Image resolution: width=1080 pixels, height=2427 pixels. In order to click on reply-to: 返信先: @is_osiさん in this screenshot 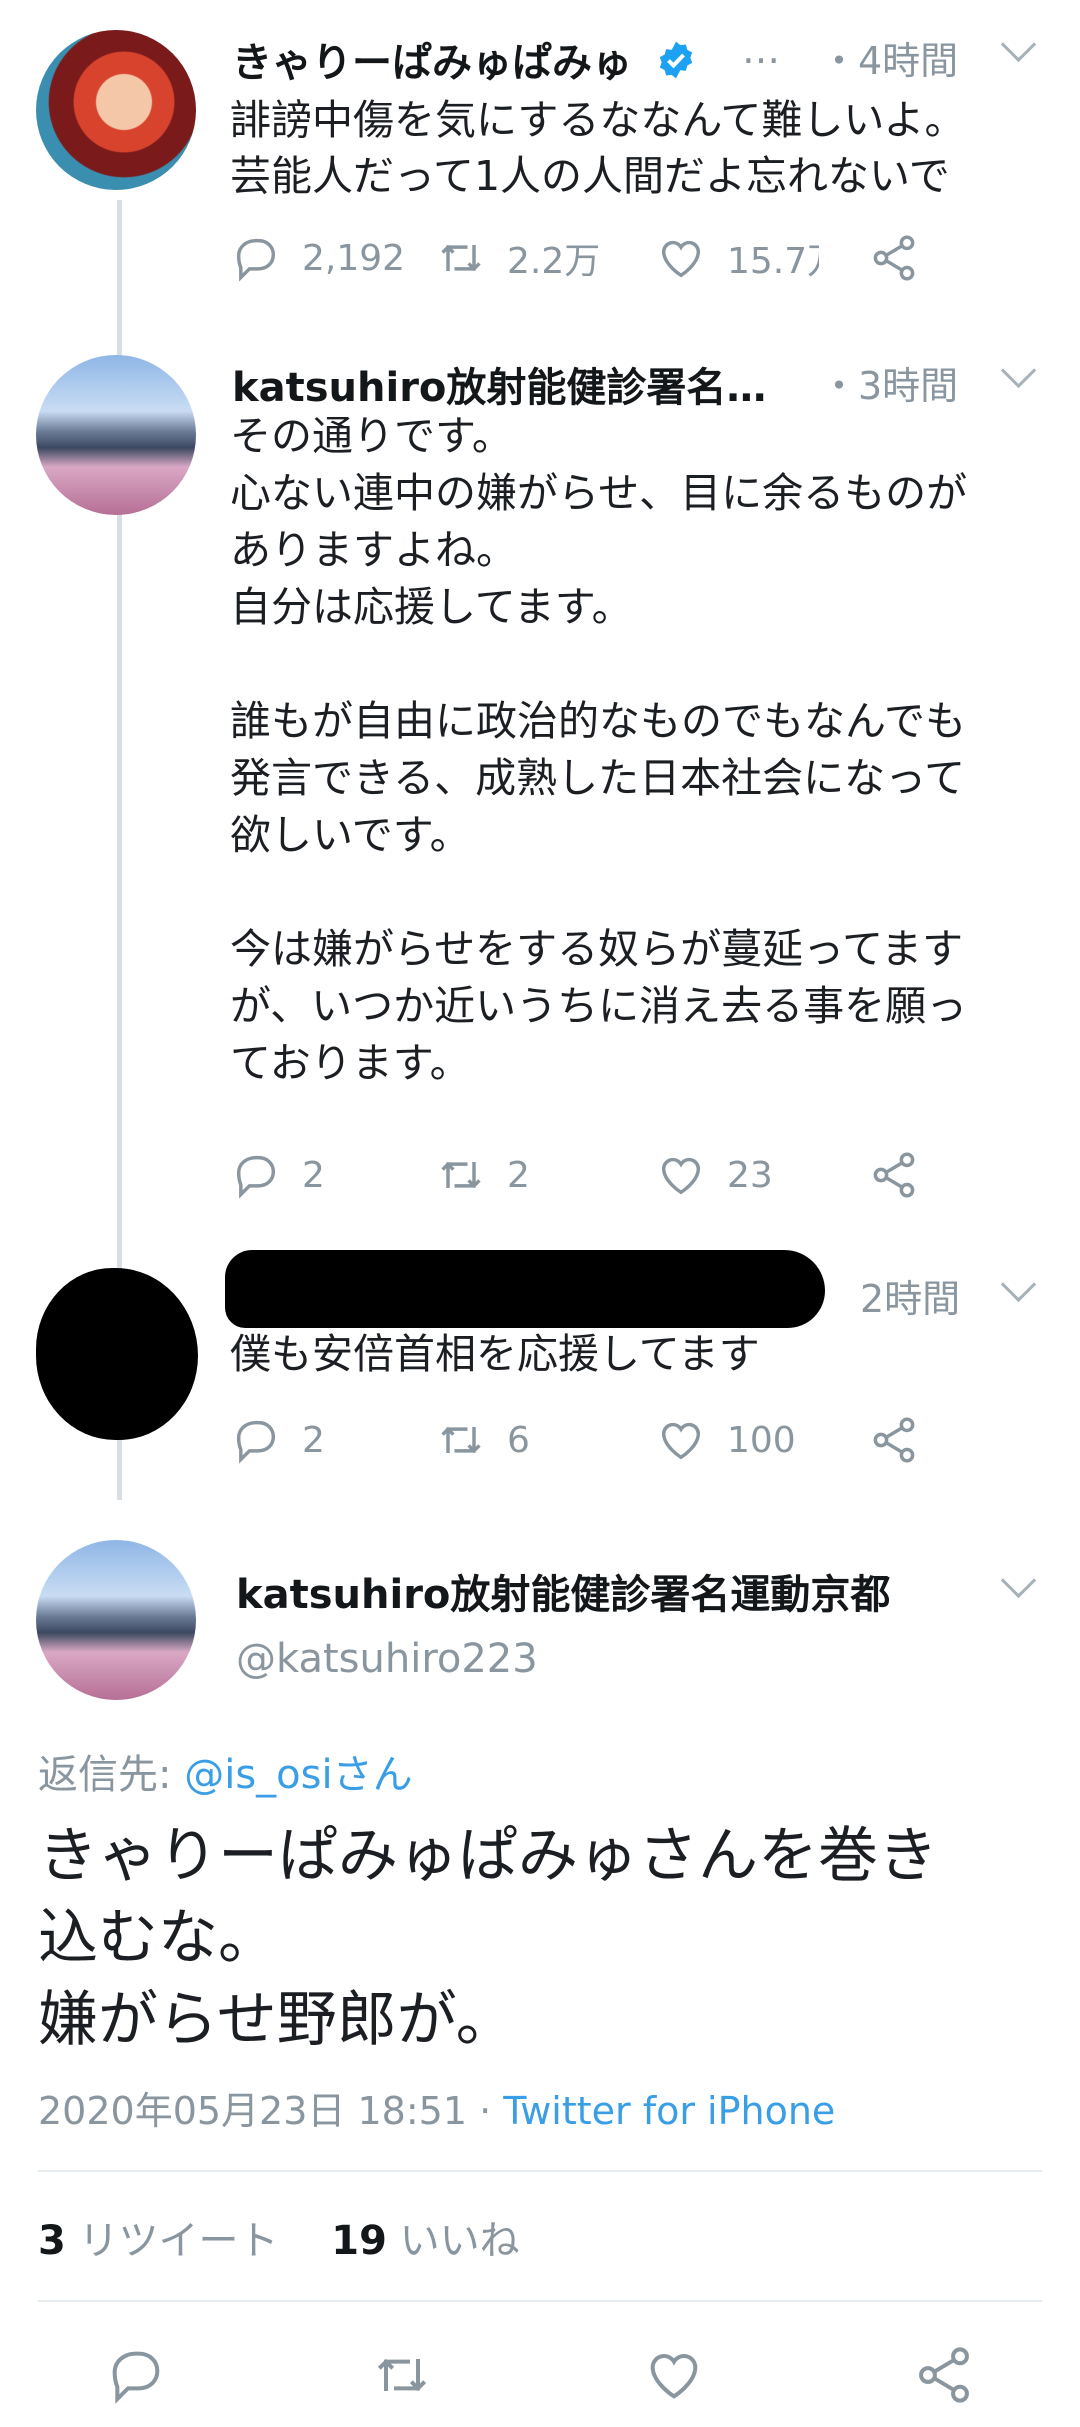, I will do `click(225, 1775)`.